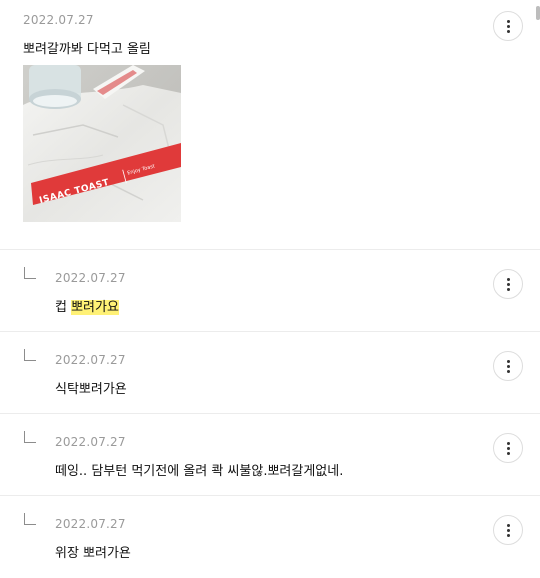 Image resolution: width=540 pixels, height=578 pixels. Describe the element at coordinates (91, 389) in the screenshot. I see `comment-text: 식탁뽀려가욘` at that location.